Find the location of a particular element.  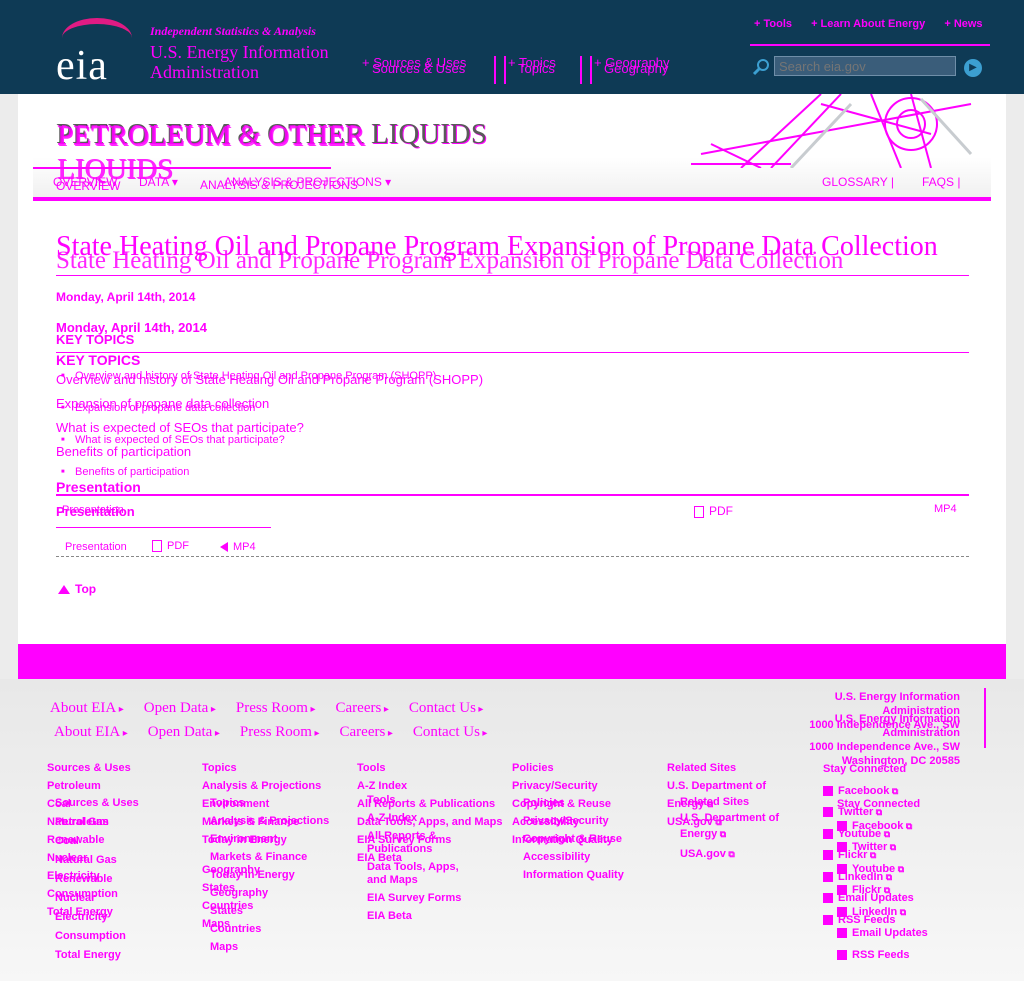

util-link-tools: + Tools is located at coordinates (773, 24).